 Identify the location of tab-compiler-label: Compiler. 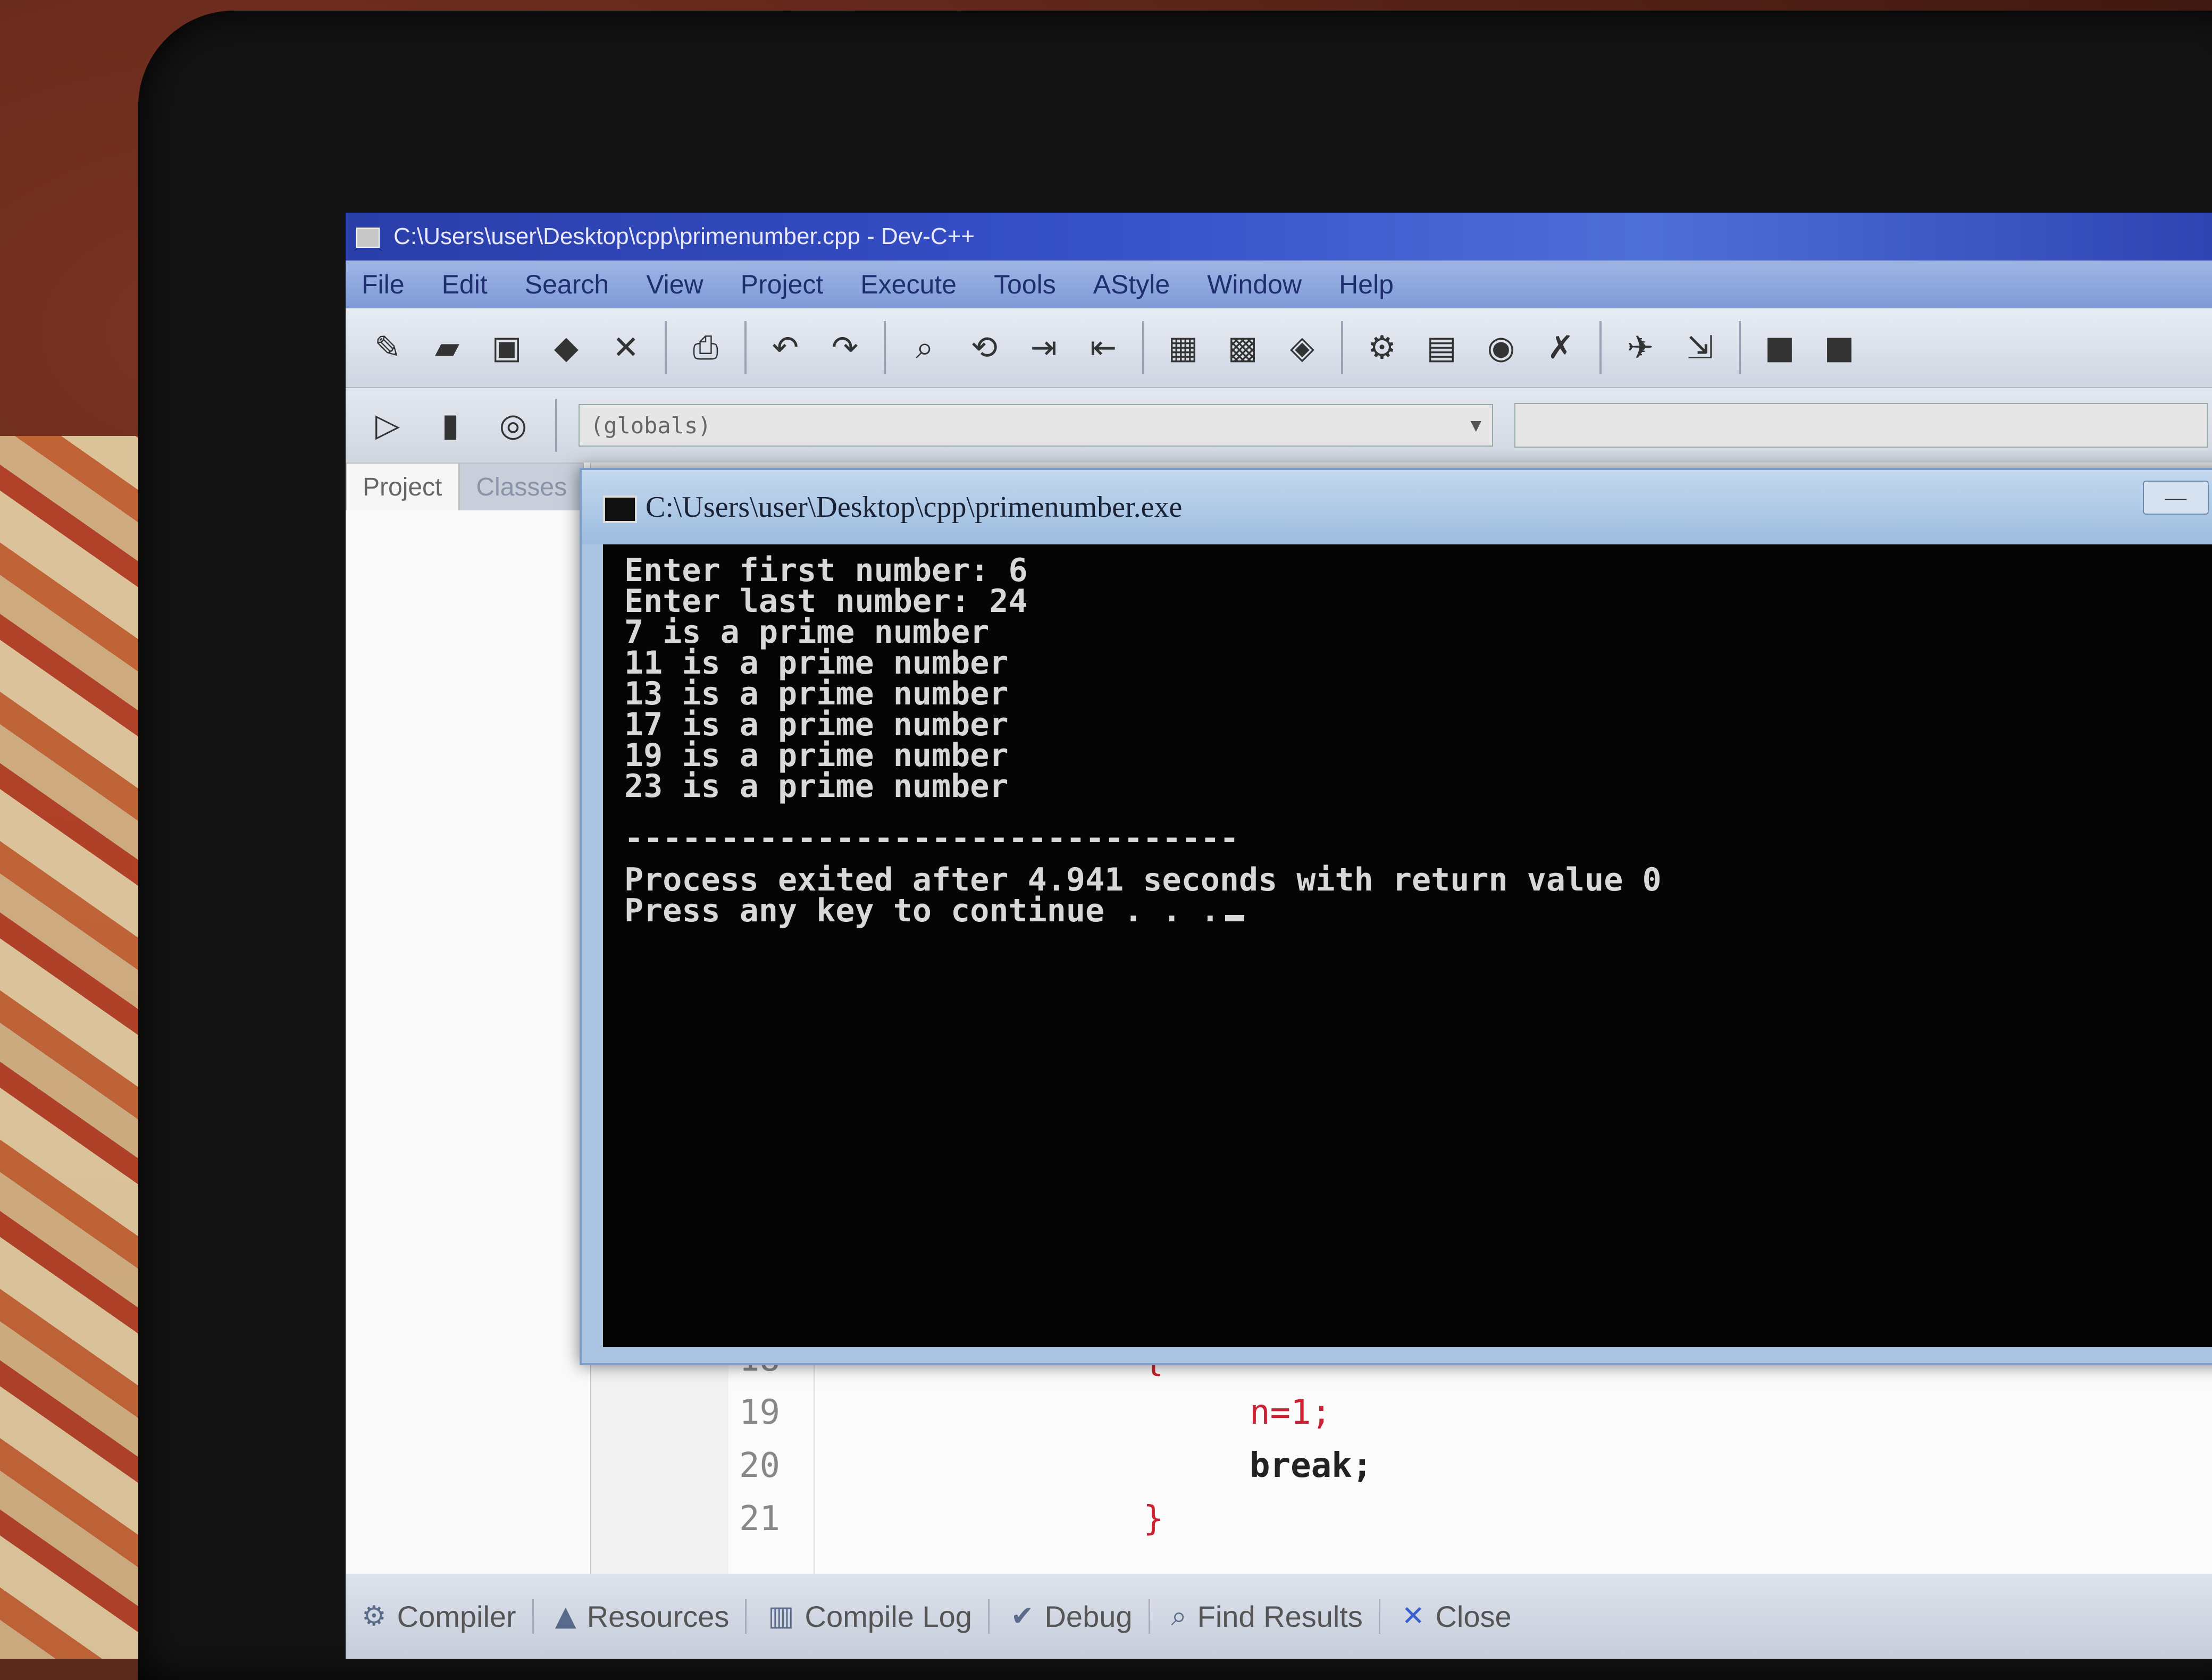
(456, 1616).